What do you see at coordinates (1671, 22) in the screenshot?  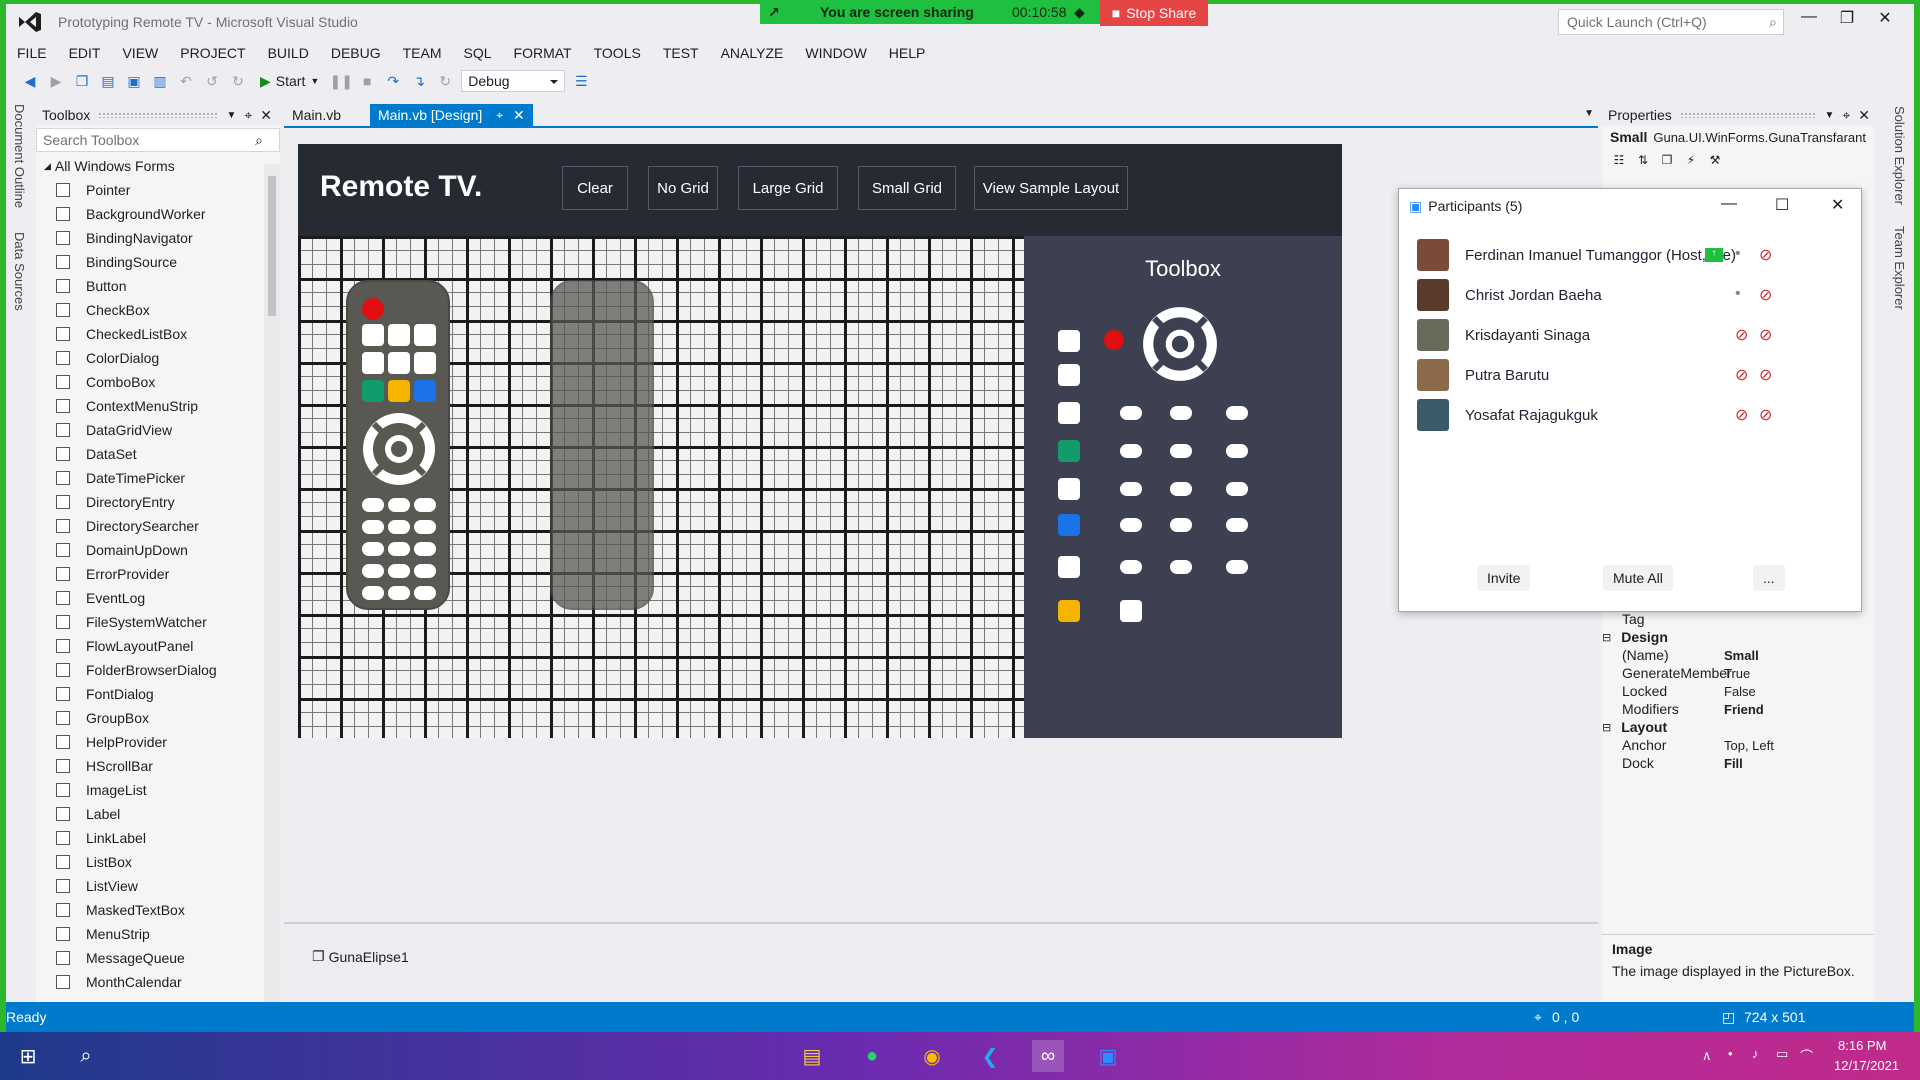 I see `quick-launch-input: Quick Launch (Ctrl+Q) ⌕` at bounding box center [1671, 22].